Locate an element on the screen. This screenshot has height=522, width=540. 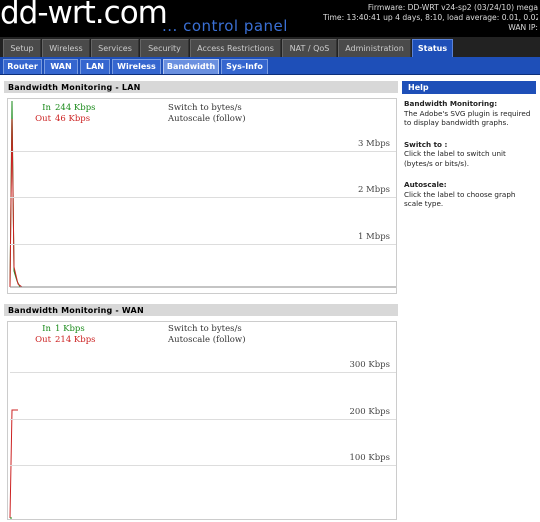
lan-options: Switch to bytes/s Autoscale (follow) is located at coordinates (207, 114).